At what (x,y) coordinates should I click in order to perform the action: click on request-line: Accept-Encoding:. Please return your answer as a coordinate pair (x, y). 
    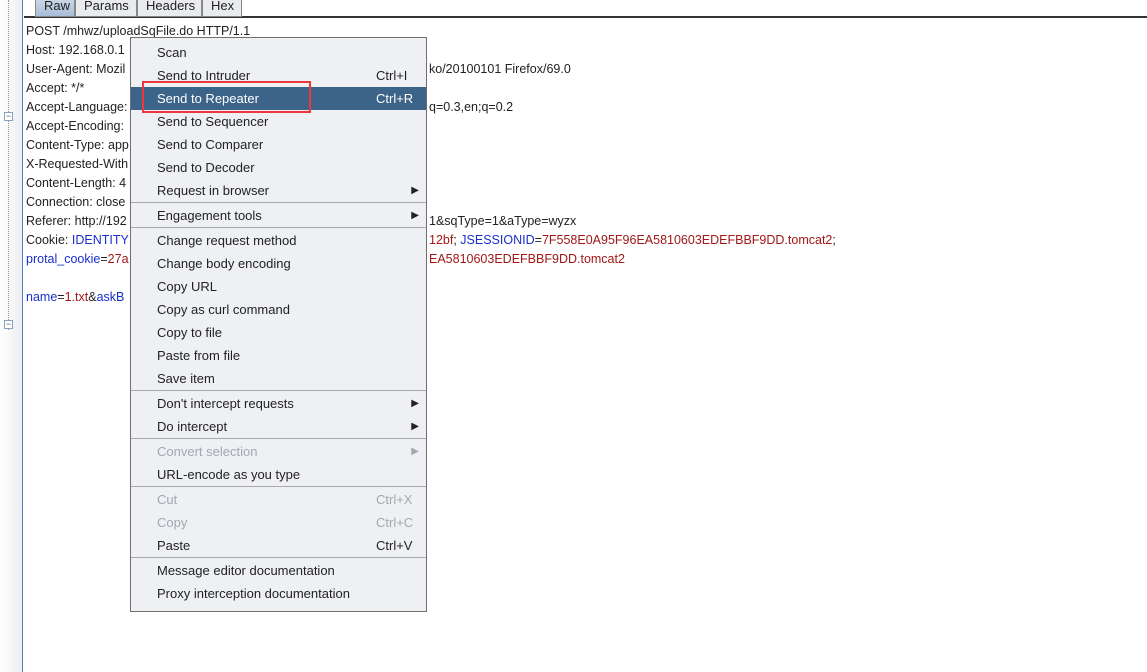
    Looking at the image, I should click on (75, 126).